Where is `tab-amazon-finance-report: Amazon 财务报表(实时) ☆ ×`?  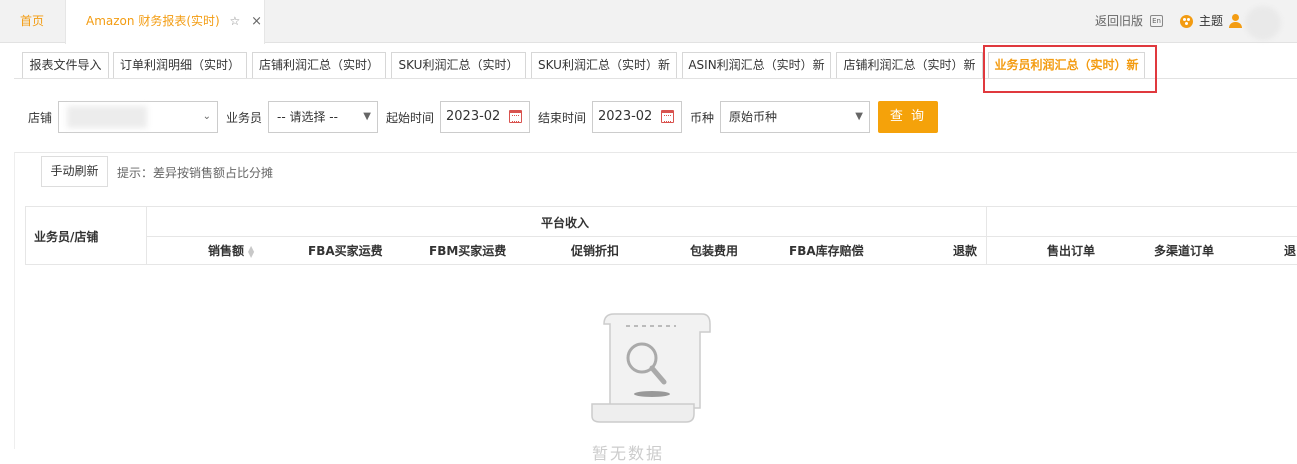
tab-amazon-finance-report: Amazon 财务报表(实时) ☆ × is located at coordinates (165, 22).